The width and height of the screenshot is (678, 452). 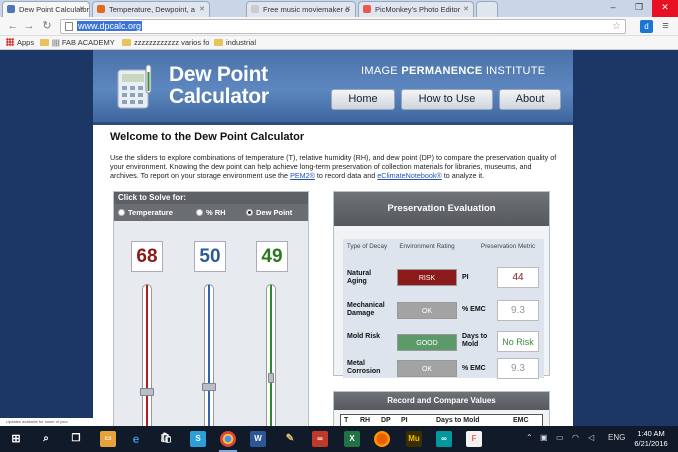 I want to click on mold-risk-rating: GOOD, so click(x=427, y=342).